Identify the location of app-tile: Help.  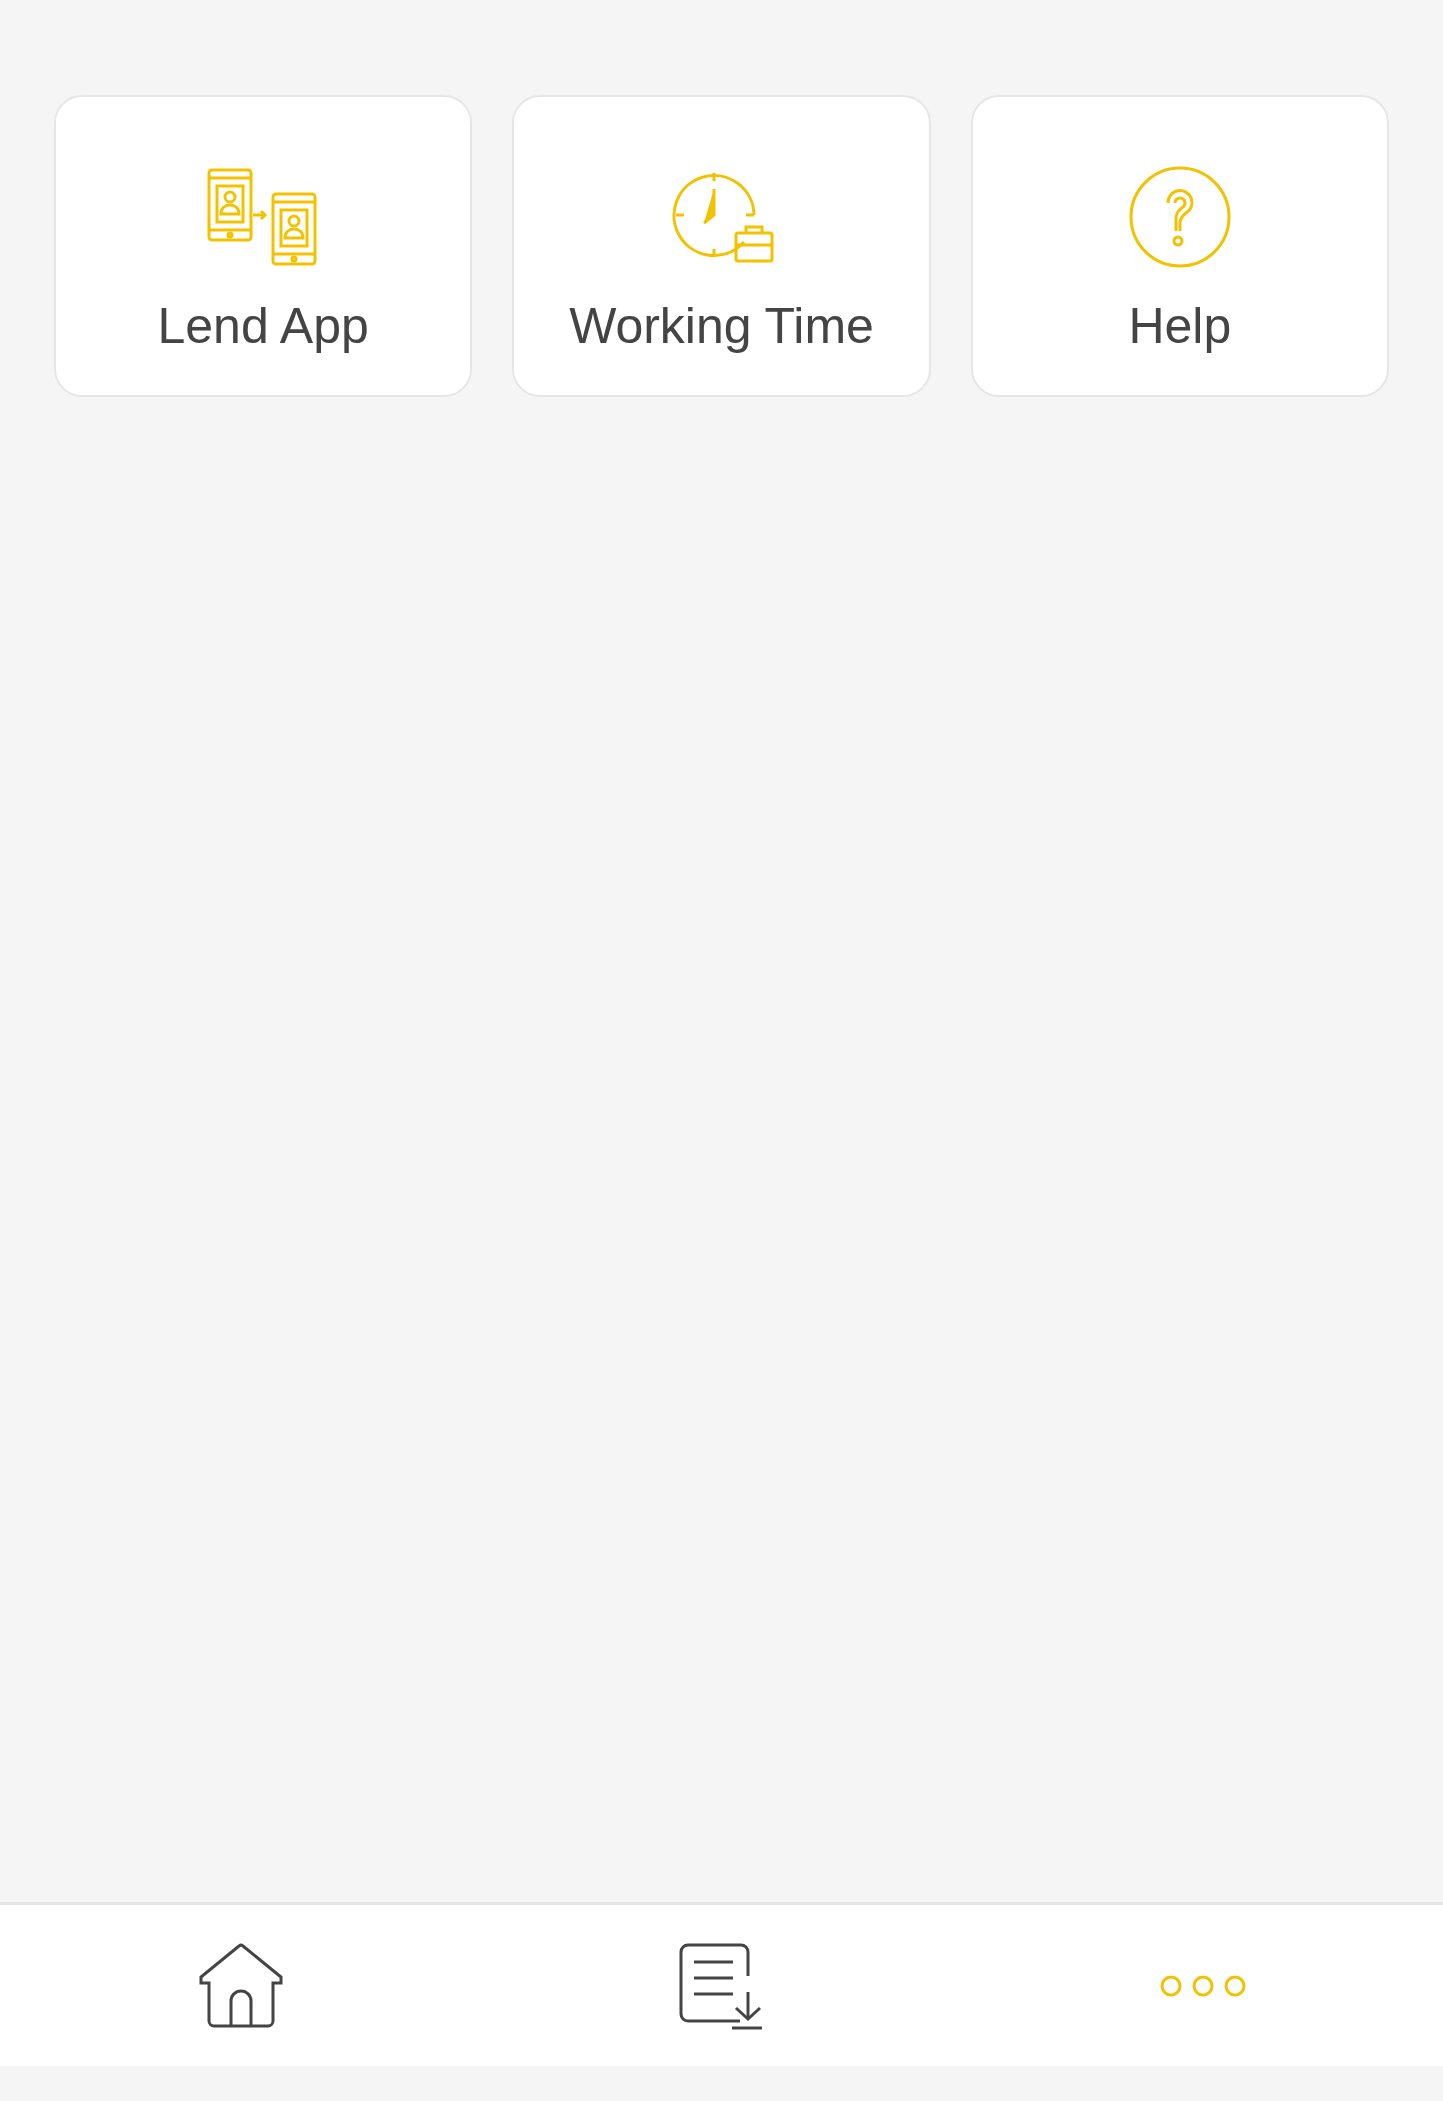
(1179, 246).